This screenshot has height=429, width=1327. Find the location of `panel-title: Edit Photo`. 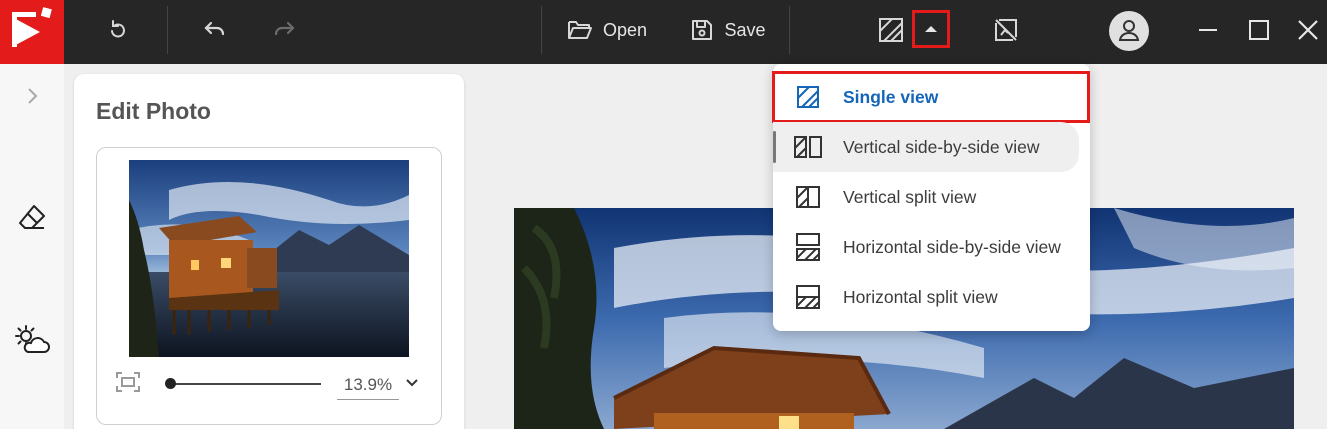

panel-title: Edit Photo is located at coordinates (153, 111).